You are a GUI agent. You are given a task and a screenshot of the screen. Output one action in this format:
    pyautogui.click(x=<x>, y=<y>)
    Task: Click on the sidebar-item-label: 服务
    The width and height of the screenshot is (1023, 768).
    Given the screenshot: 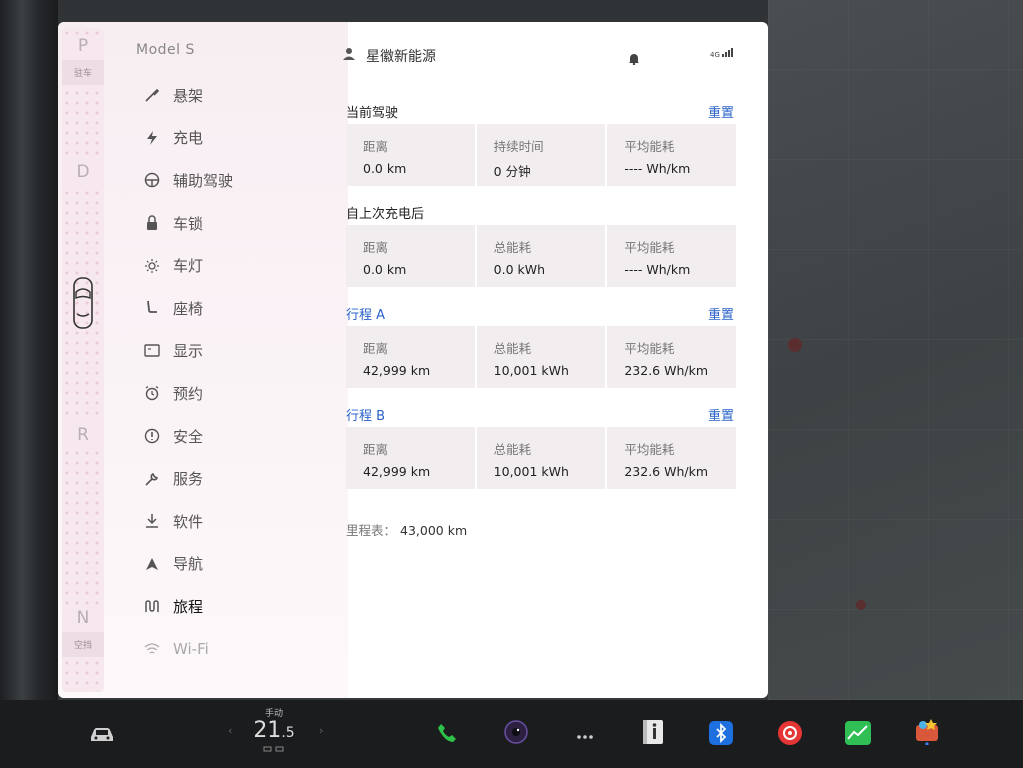 What is the action you would take?
    pyautogui.click(x=188, y=479)
    